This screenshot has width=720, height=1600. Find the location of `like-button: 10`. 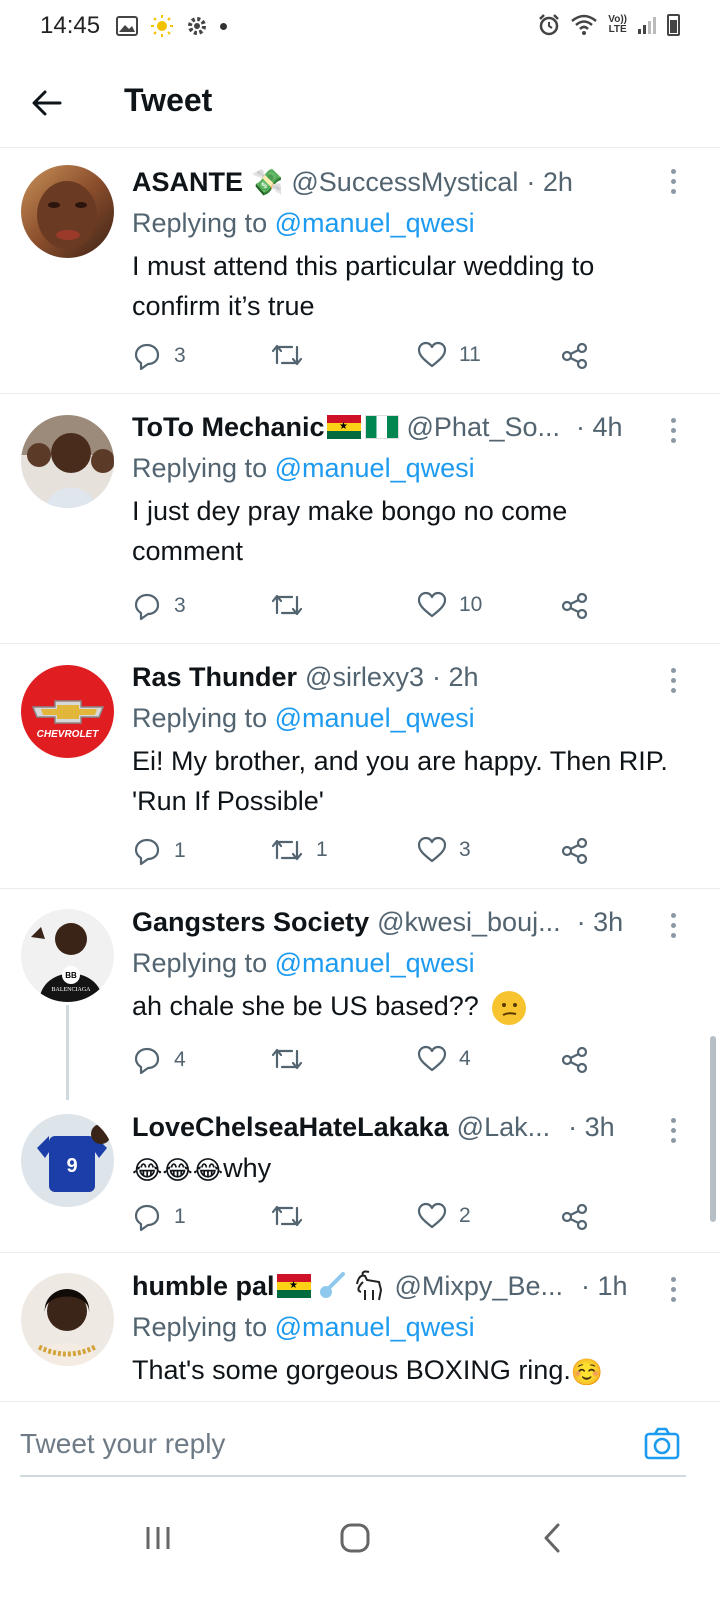

like-button: 10 is located at coordinates (449, 605).